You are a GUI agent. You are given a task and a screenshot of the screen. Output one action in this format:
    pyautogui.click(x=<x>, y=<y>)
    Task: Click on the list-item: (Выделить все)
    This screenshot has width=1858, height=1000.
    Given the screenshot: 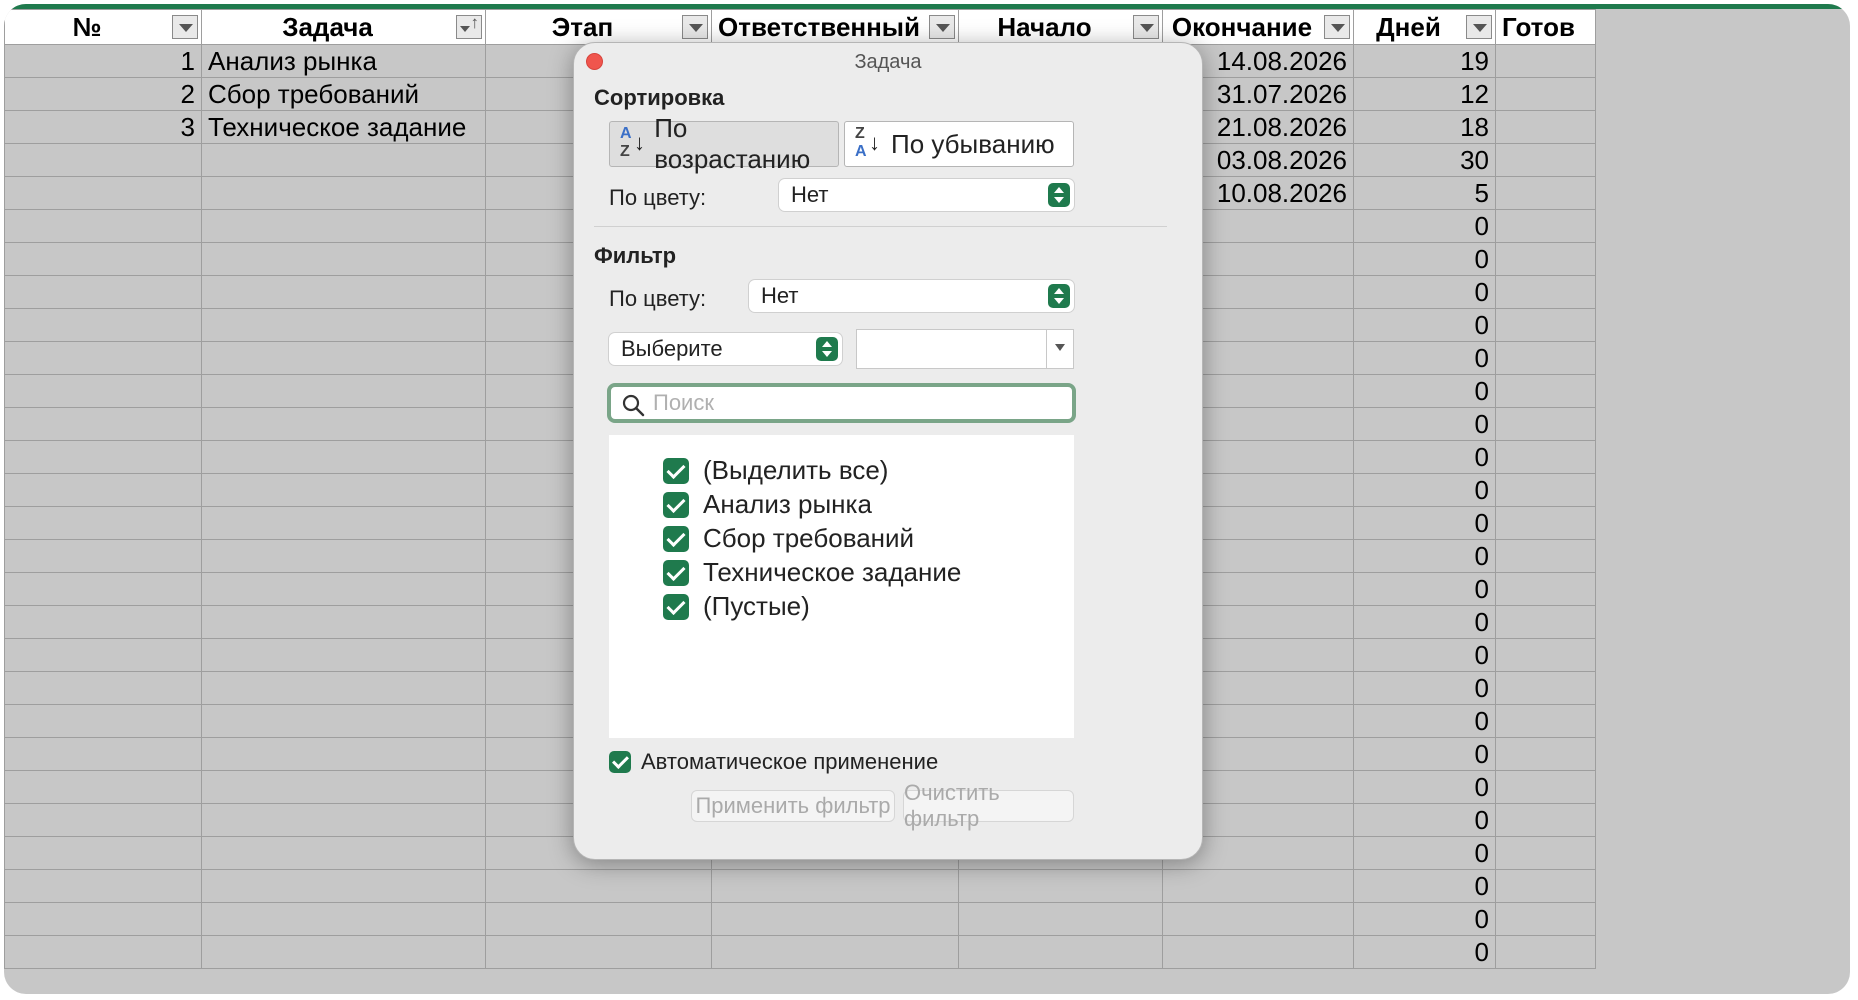 What is the action you would take?
    pyautogui.click(x=775, y=470)
    